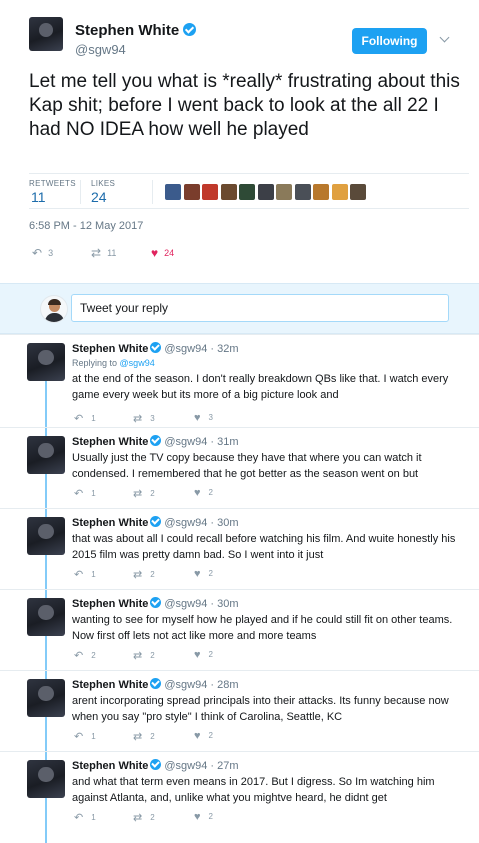  What do you see at coordinates (46, 34) in the screenshot?
I see `author-avatar` at bounding box center [46, 34].